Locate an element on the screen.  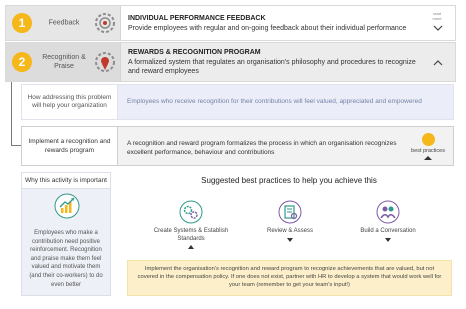
step-number-badge: 1 is located at coordinates (22, 23).